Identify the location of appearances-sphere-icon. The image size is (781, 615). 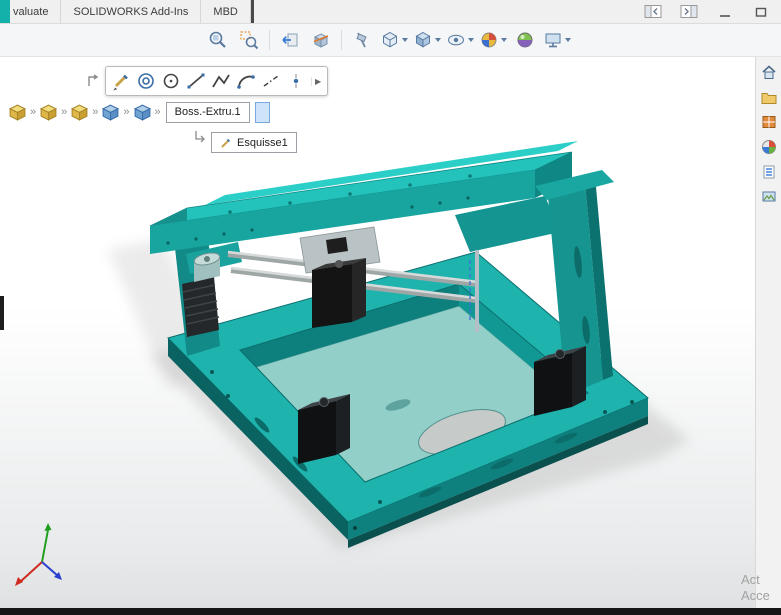
(768, 147).